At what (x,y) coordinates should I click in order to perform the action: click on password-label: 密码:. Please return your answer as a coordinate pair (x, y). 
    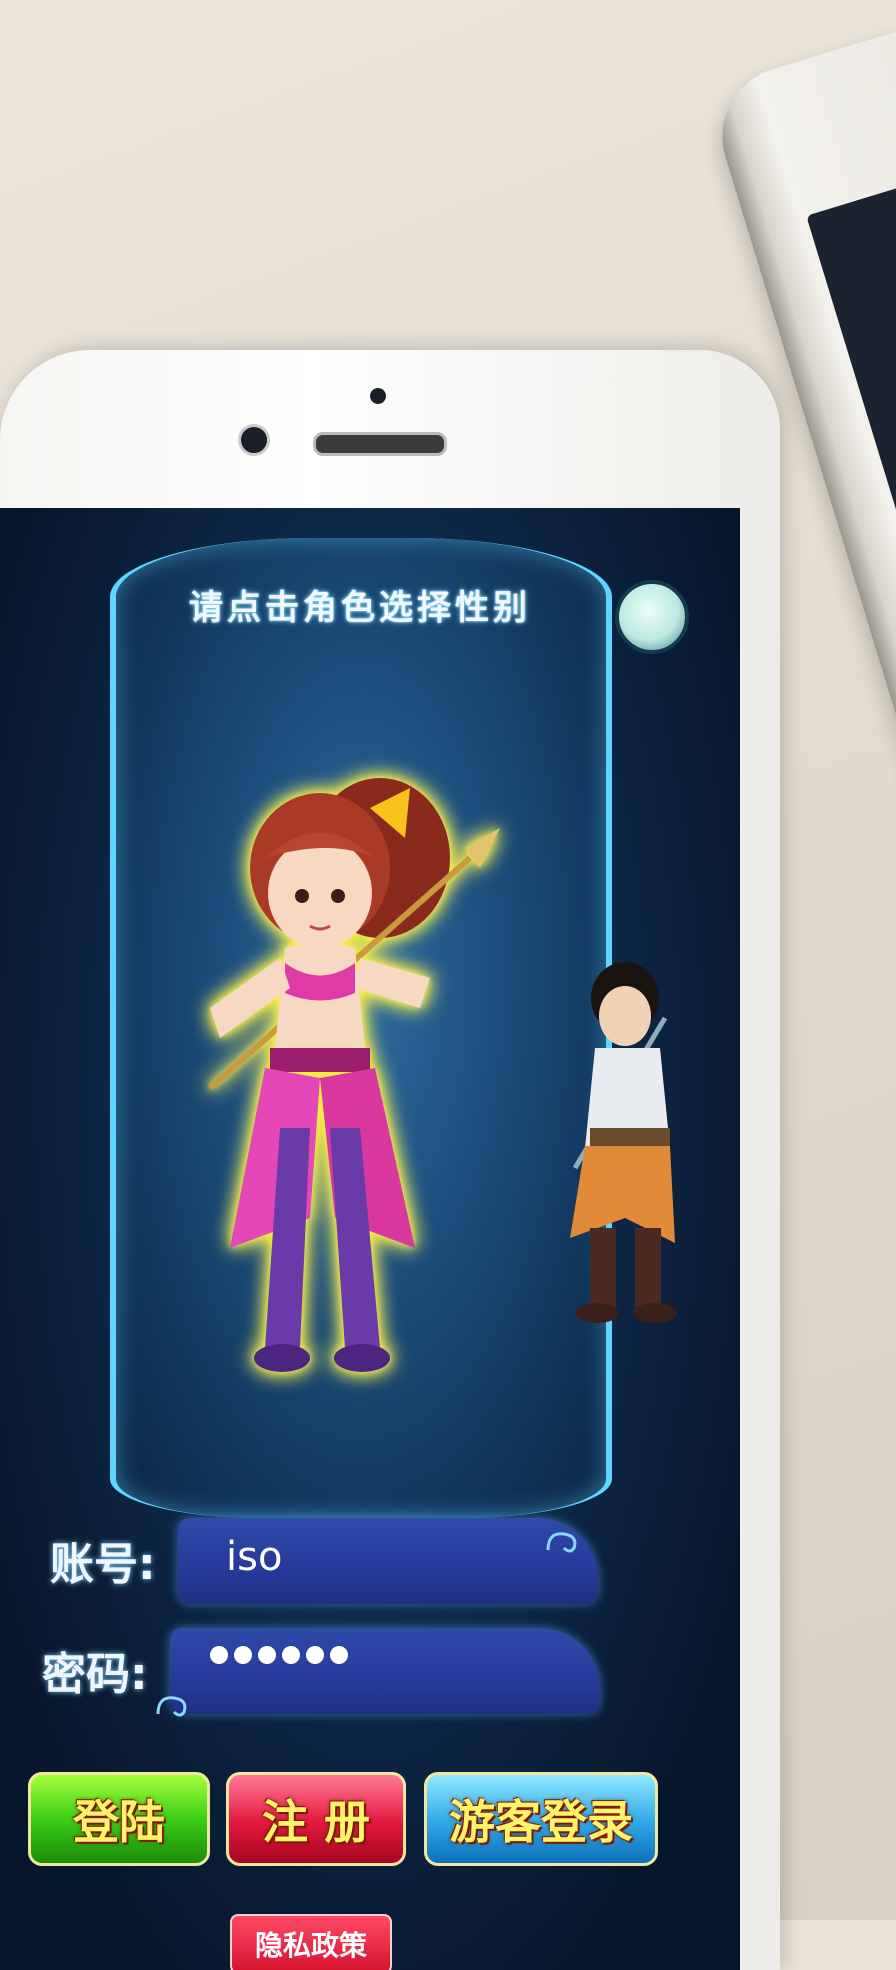
    Looking at the image, I should click on (95, 1674).